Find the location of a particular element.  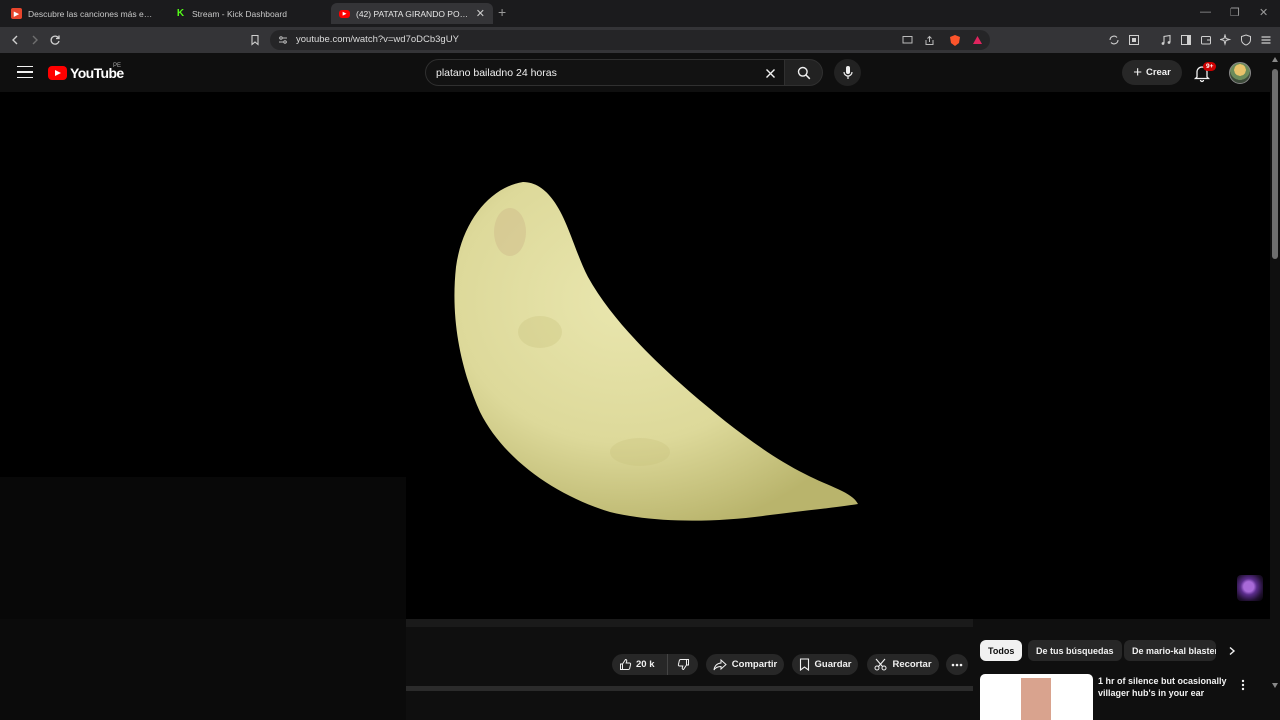

create-label: Crear is located at coordinates (1158, 72).